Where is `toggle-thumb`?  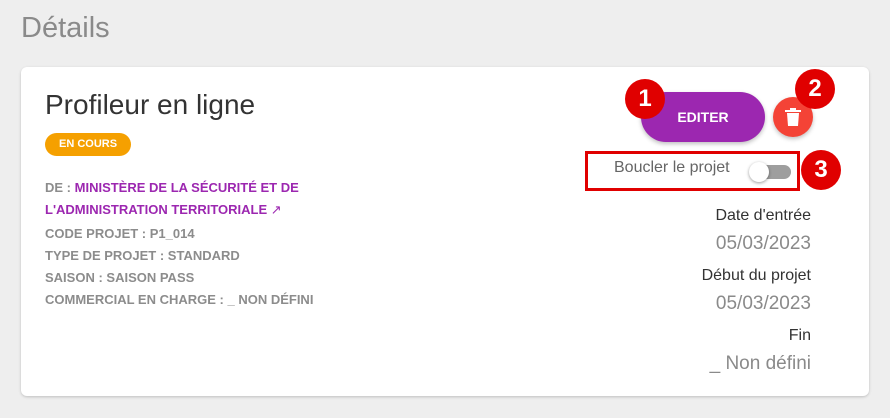 toggle-thumb is located at coordinates (759, 172).